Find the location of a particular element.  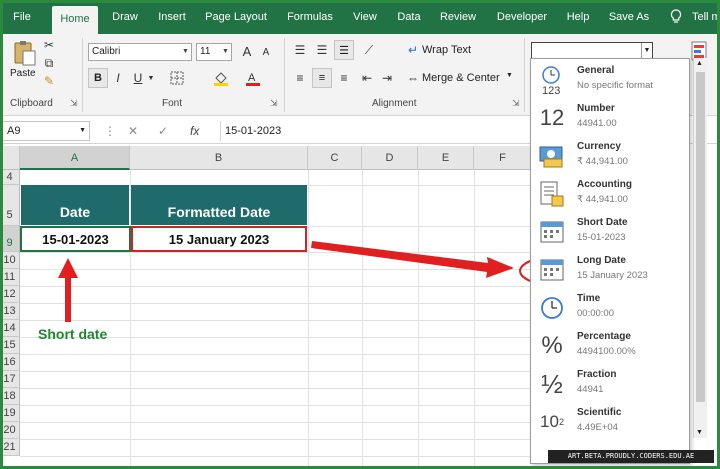

scientific-glyph: 10 is located at coordinates (549, 421).